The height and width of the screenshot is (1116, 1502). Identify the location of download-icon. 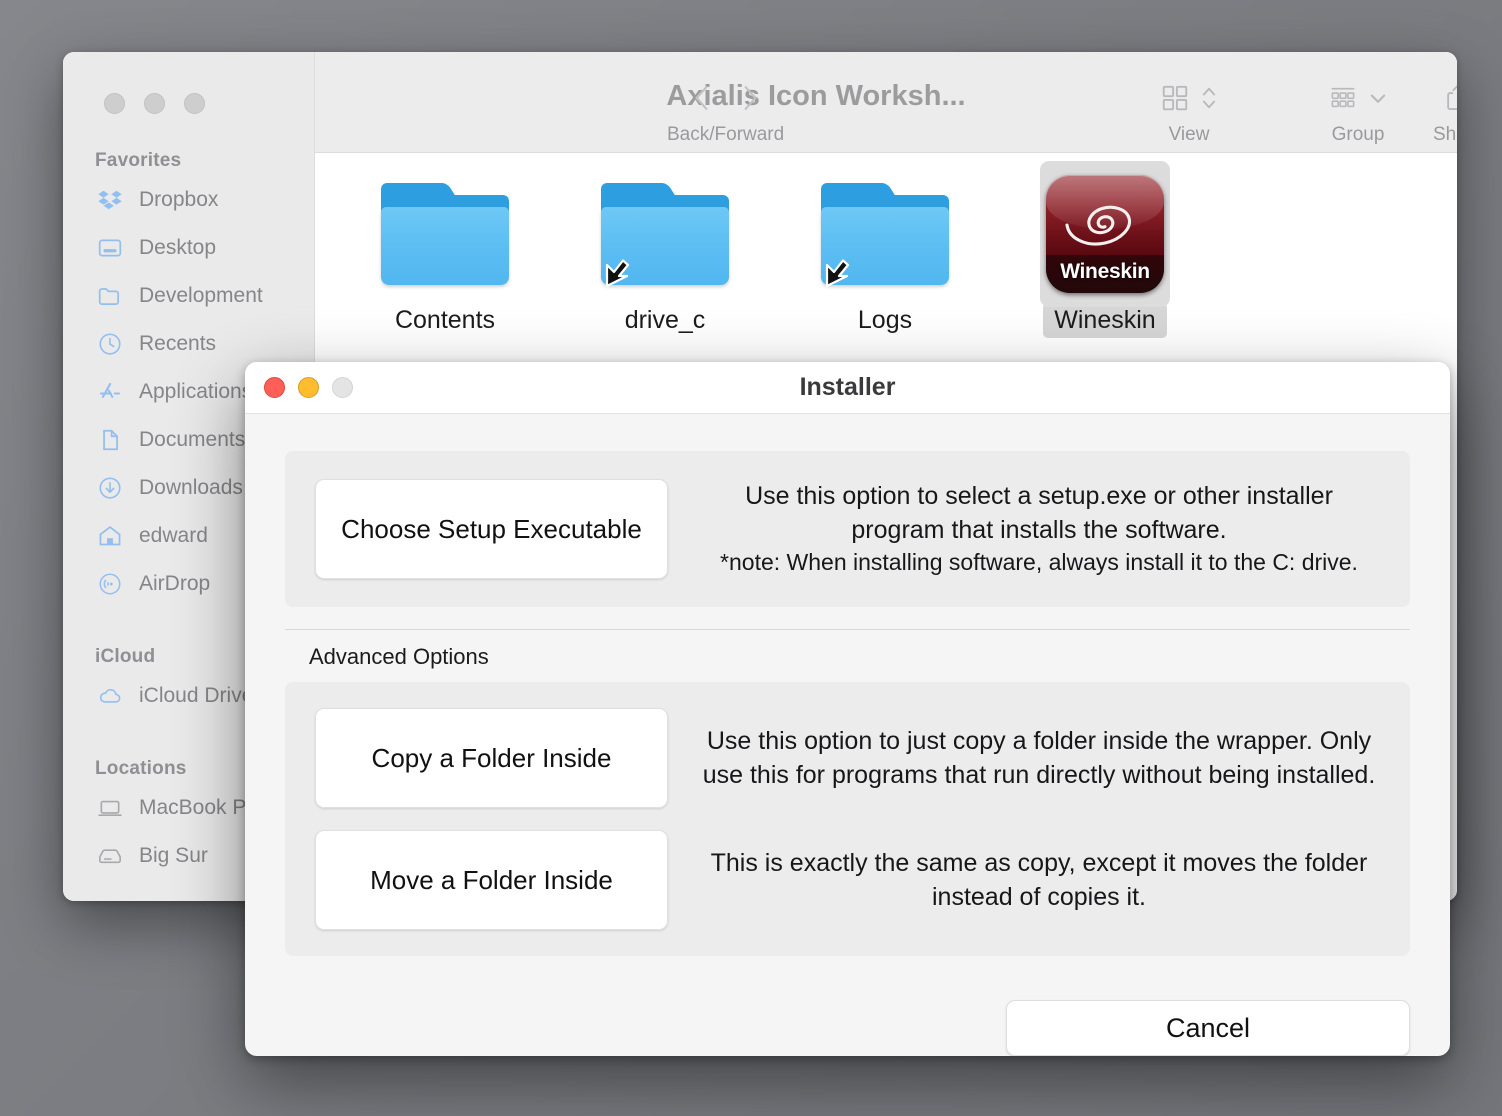
(110, 488).